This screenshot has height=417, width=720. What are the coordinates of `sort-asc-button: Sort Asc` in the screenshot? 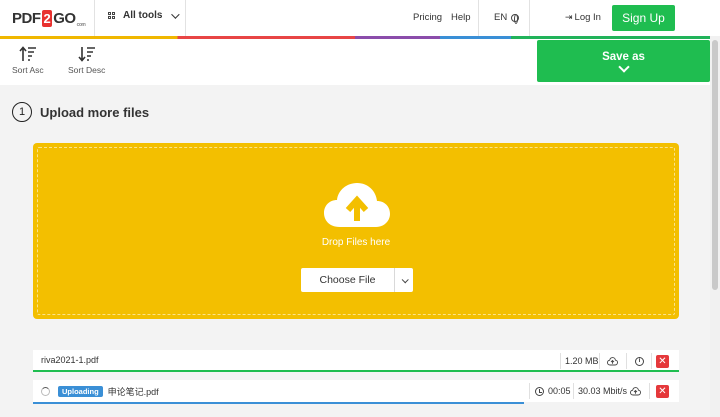 It's located at (28, 60).